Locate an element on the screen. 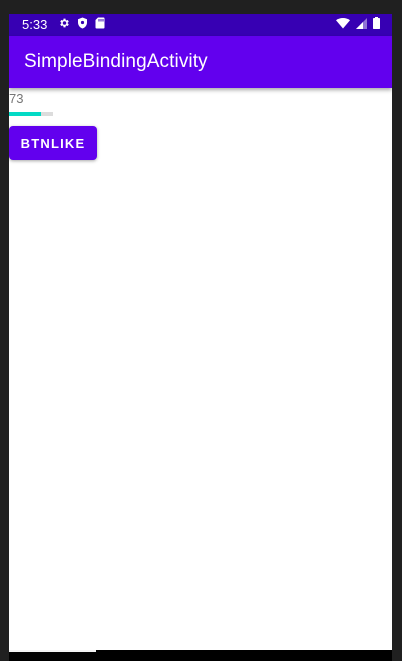 Image resolution: width=402 pixels, height=661 pixels. status-bar: 5:33 is located at coordinates (200, 25).